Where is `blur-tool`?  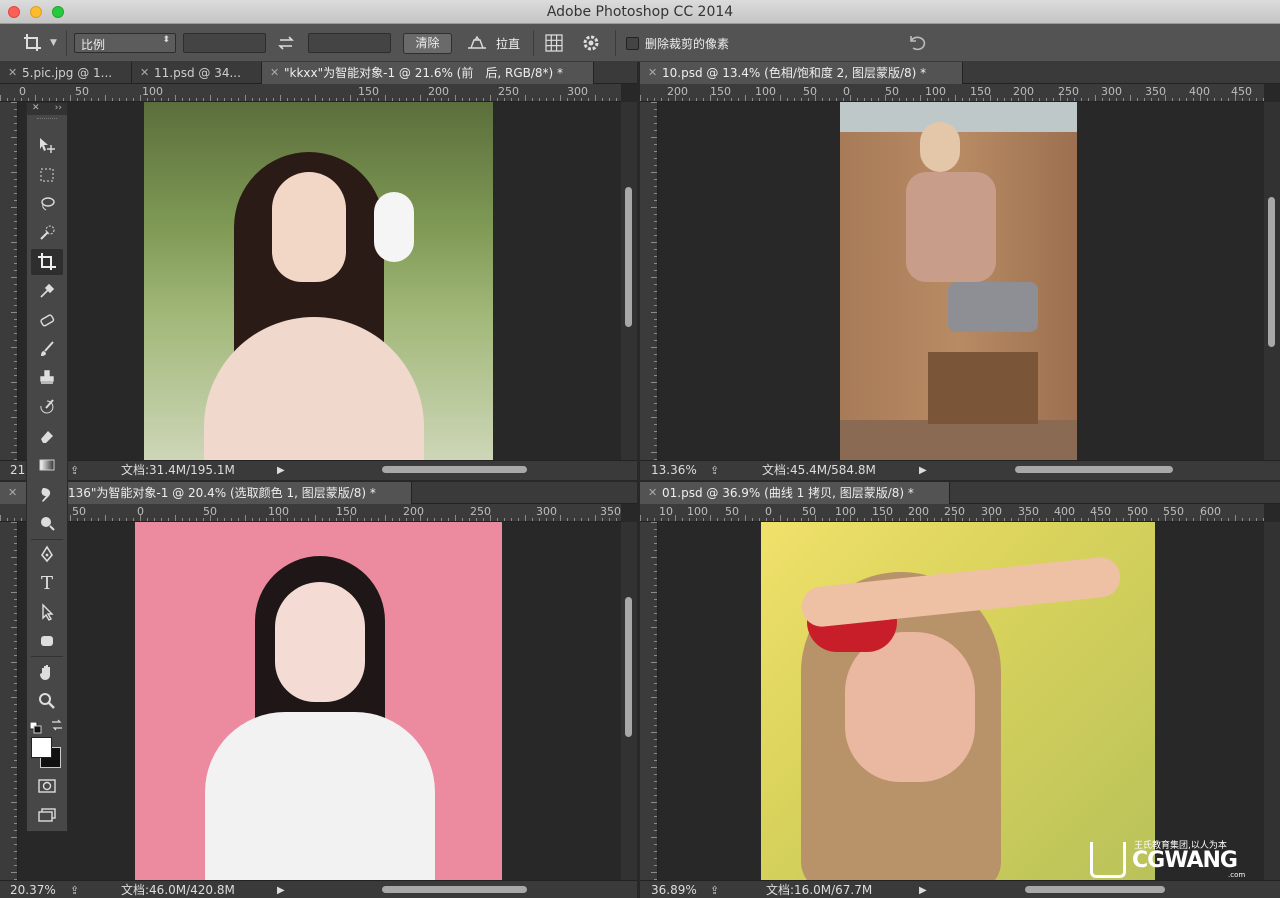 blur-tool is located at coordinates (47, 494).